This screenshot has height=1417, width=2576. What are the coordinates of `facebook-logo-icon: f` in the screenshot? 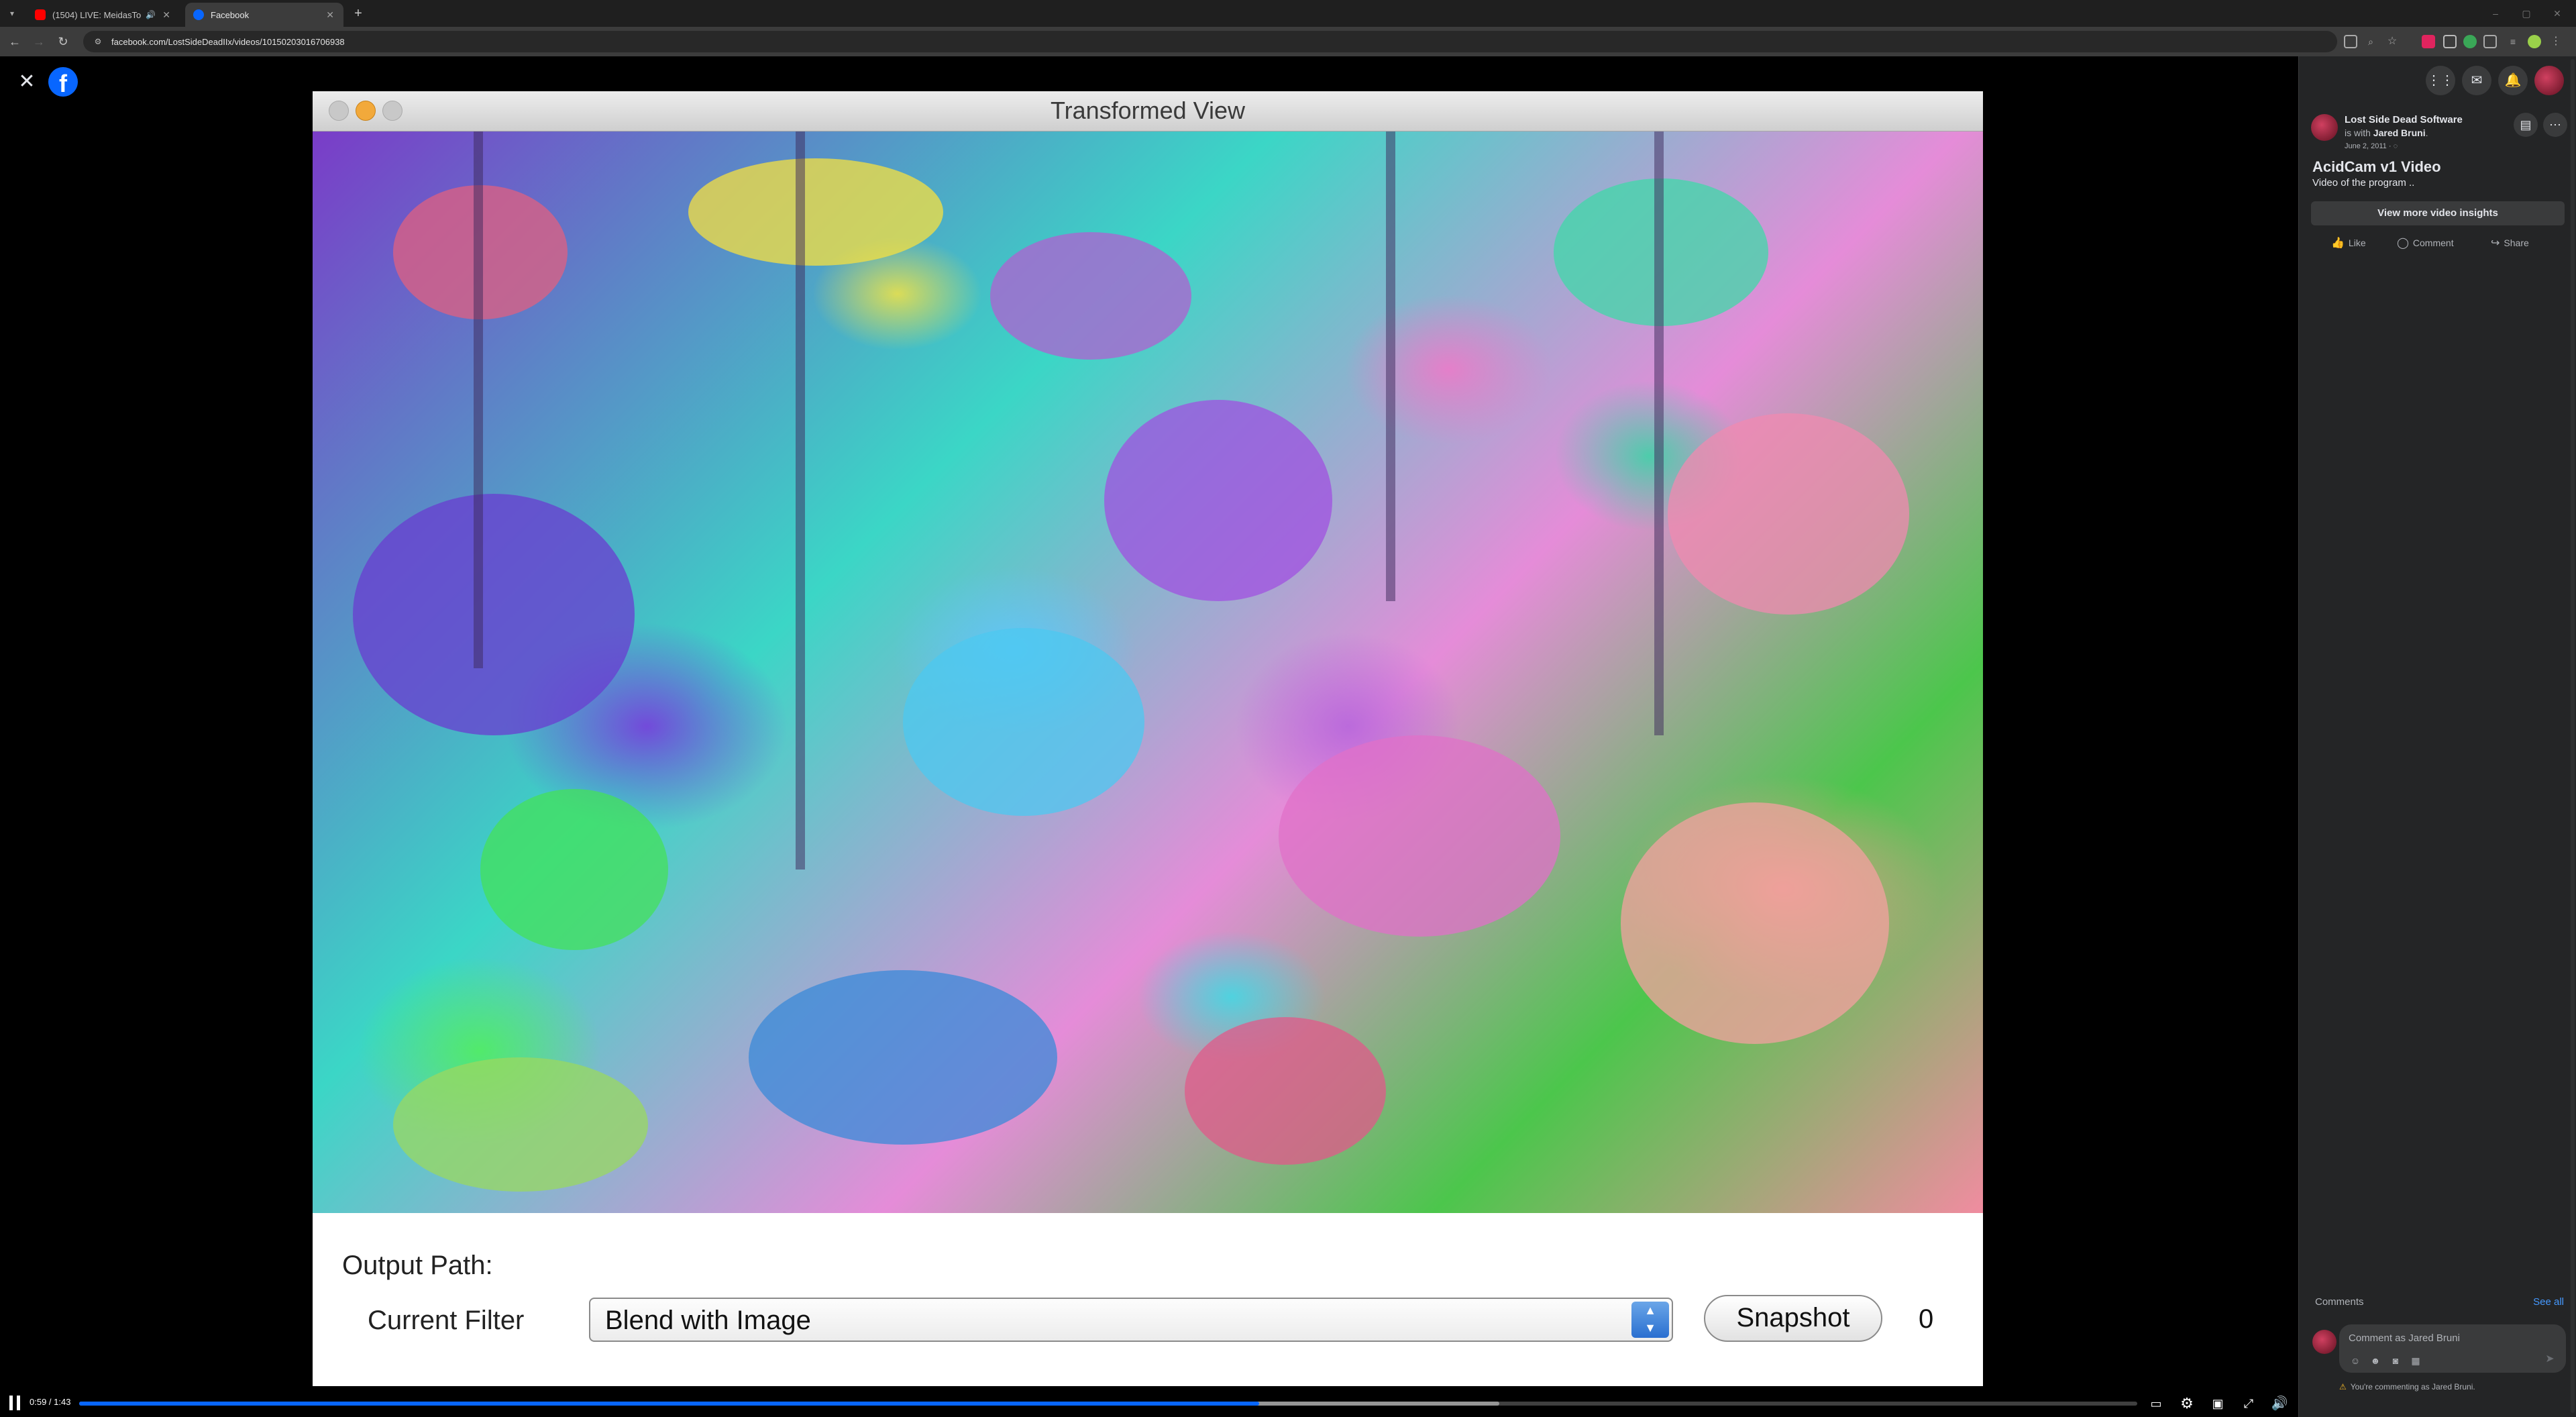 It's located at (63, 82).